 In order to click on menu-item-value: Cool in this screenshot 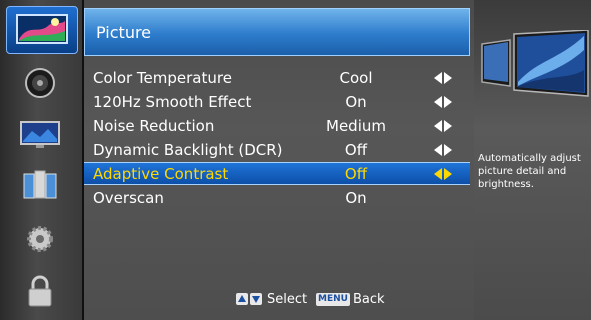, I will do `click(356, 78)`.